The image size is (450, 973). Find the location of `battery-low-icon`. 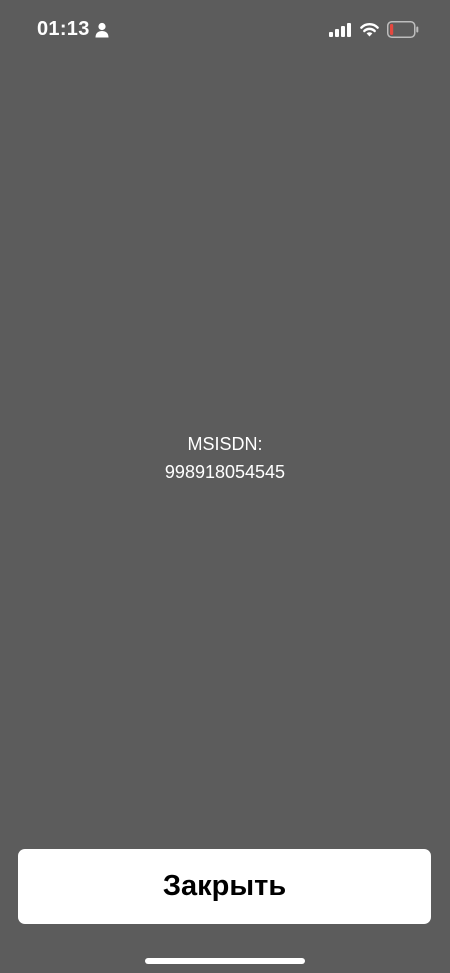

battery-low-icon is located at coordinates (403, 29).